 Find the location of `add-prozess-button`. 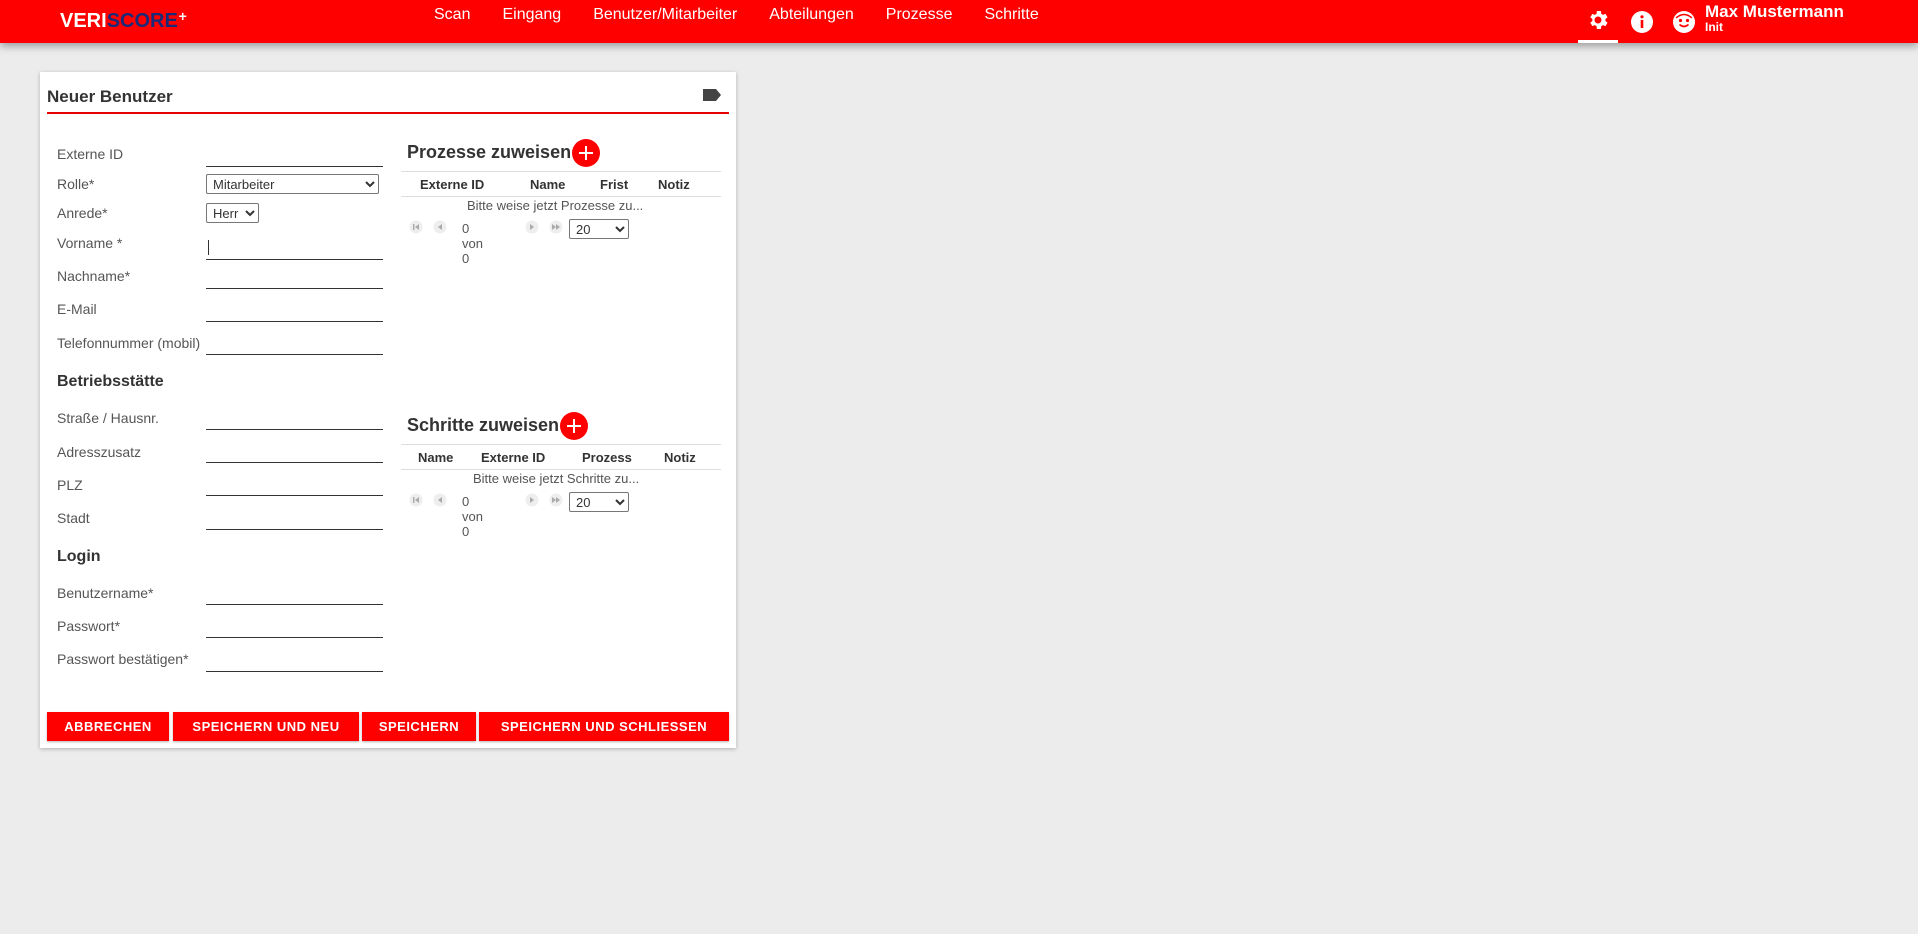

add-prozess-button is located at coordinates (586, 153).